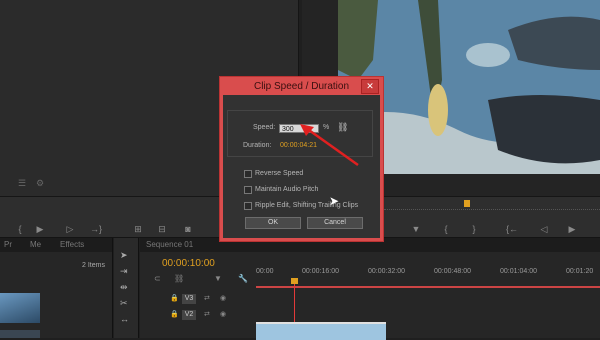  Describe the element at coordinates (329, 145) in the screenshot. I see `annotation-arrow` at that location.